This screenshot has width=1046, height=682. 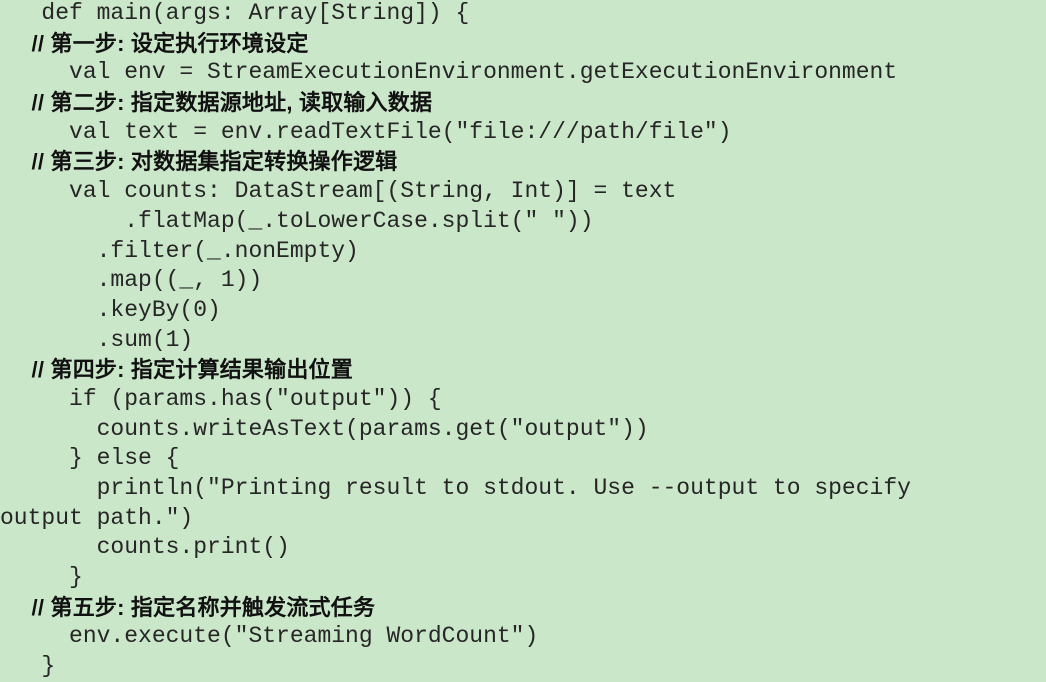 What do you see at coordinates (199, 162) in the screenshot?
I see `code-line: // 第三步: 对数据集指定转换操作逻辑` at bounding box center [199, 162].